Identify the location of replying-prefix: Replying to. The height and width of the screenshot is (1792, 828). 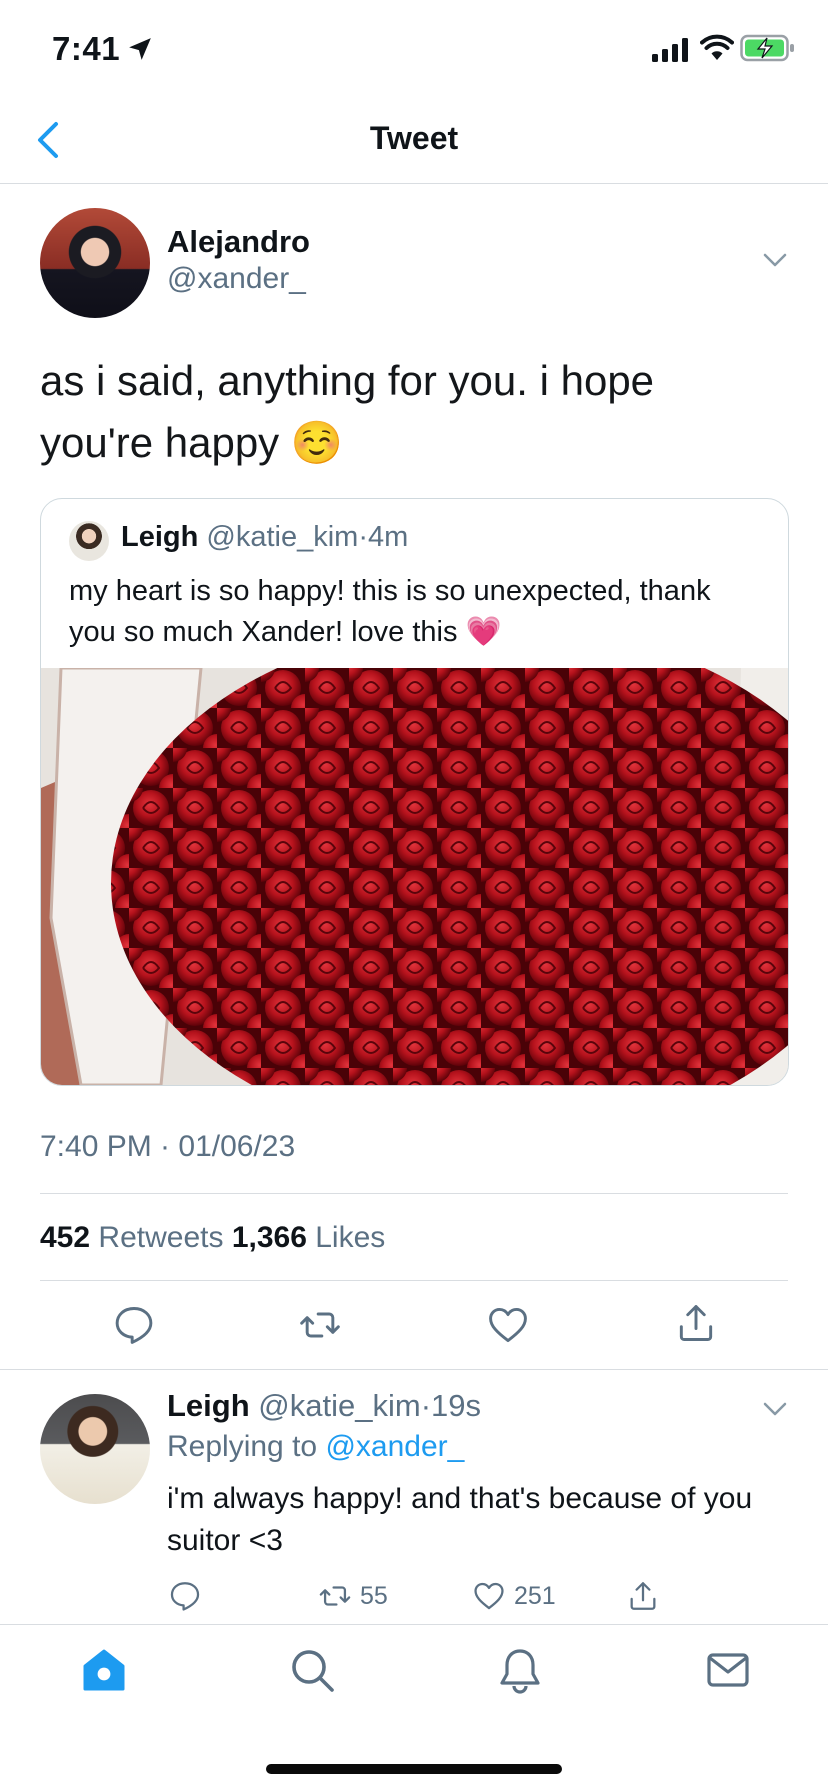
(242, 1446).